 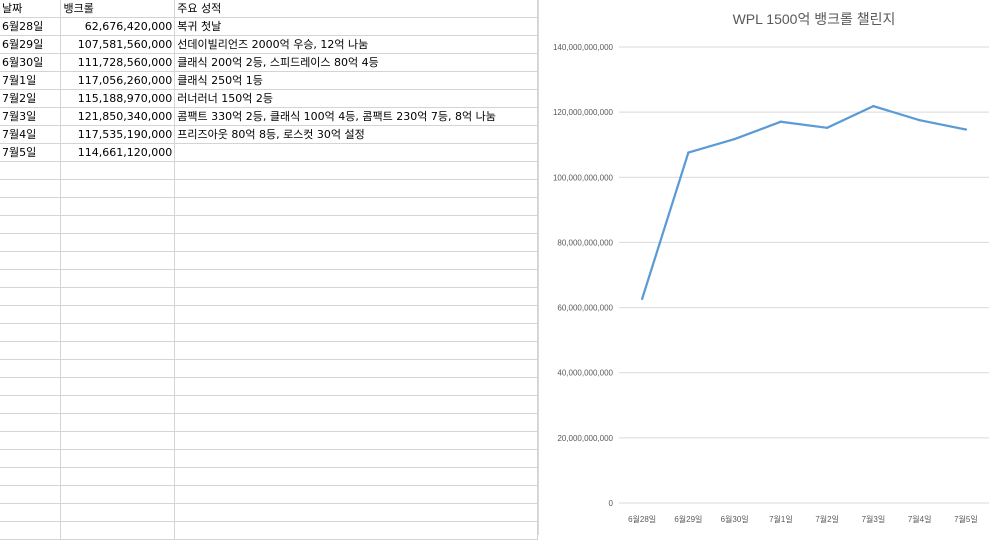 What do you see at coordinates (356, 98) in the screenshot?
I see `cell-note: 러너러너 150억 2등` at bounding box center [356, 98].